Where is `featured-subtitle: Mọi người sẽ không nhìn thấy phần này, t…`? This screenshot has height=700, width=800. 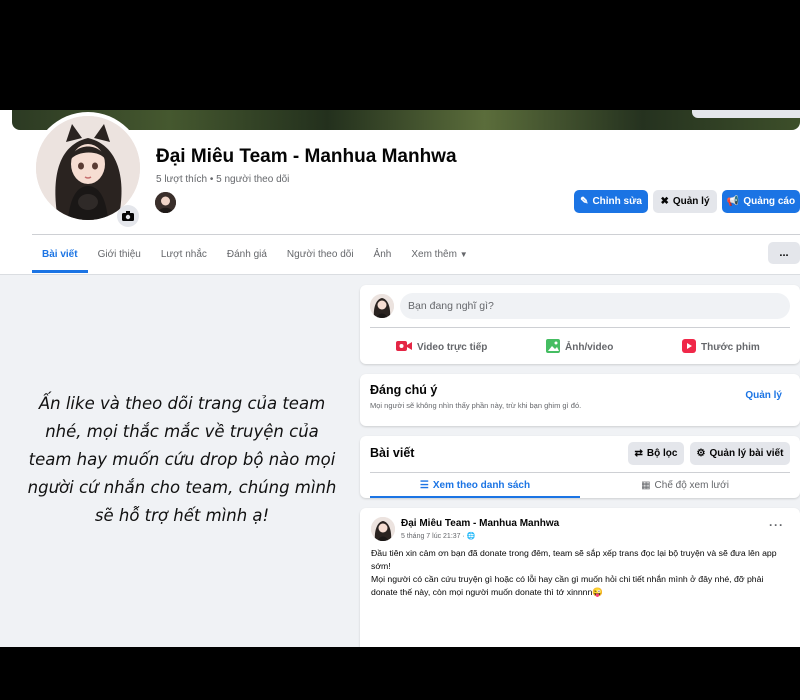 featured-subtitle: Mọi người sẽ không nhìn thấy phần này, t… is located at coordinates (476, 405).